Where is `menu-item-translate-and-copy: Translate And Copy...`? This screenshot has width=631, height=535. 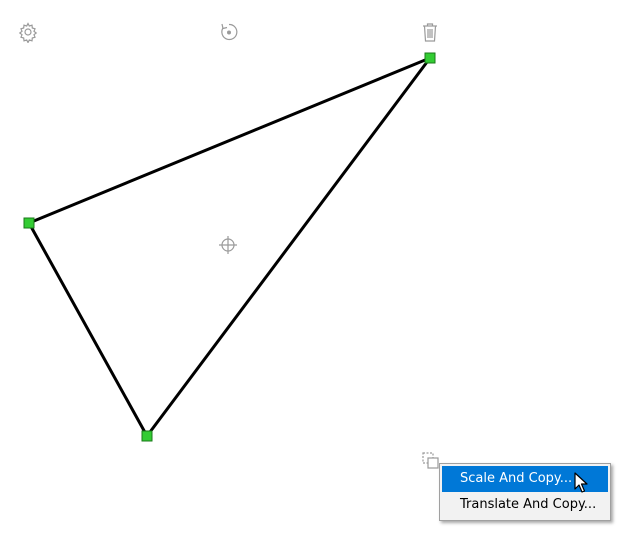 menu-item-translate-and-copy: Translate And Copy... is located at coordinates (525, 505).